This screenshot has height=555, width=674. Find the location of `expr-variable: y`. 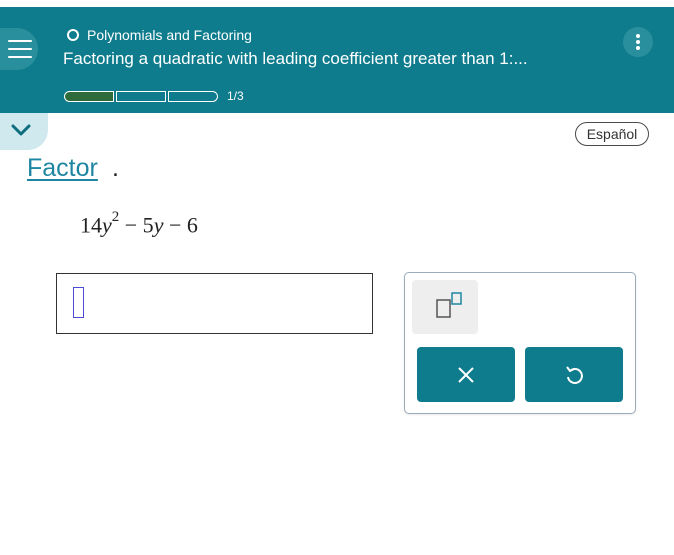

expr-variable: y is located at coordinates (107, 225).